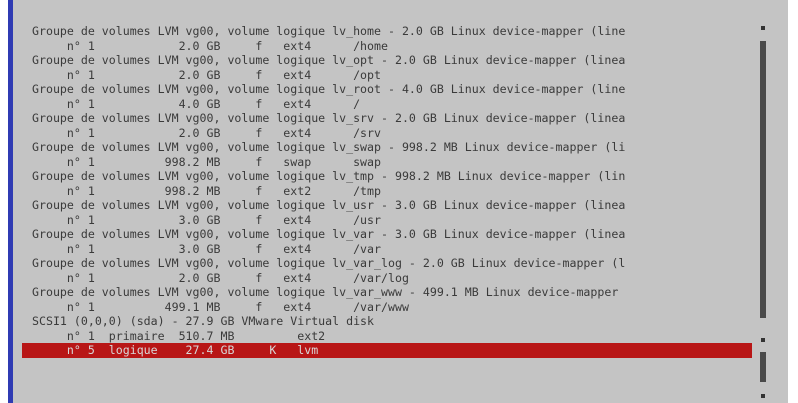 The height and width of the screenshot is (403, 798). Describe the element at coordinates (387, 336) in the screenshot. I see `partition-list-row: n° 1 primaire 510.7 MB ext2` at that location.